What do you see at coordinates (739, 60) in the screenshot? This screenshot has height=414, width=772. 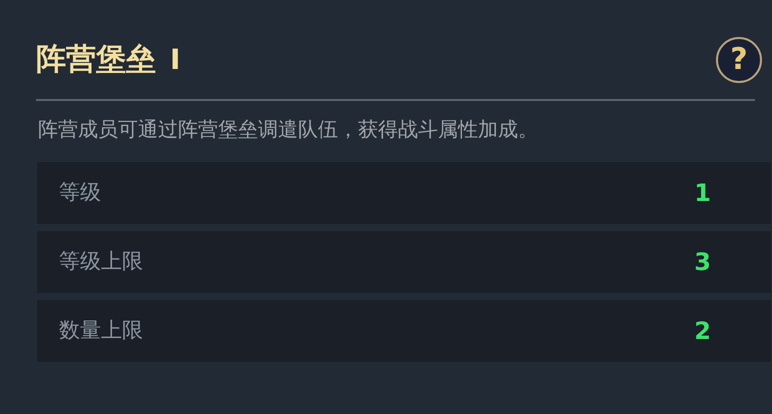 I see `help-button: ?` at bounding box center [739, 60].